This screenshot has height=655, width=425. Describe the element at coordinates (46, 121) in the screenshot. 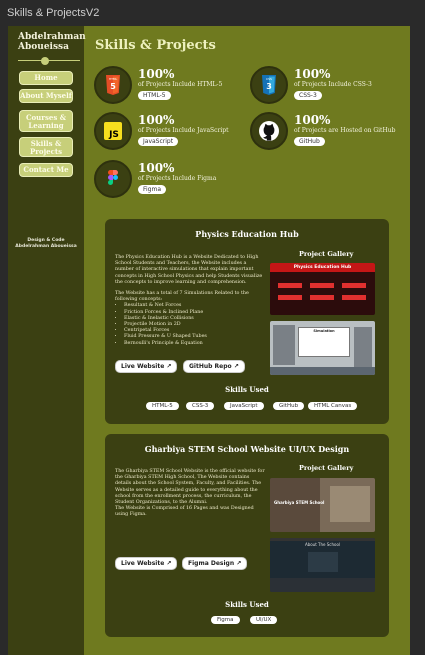

I see `nav-courses-learning: Courses & Learning` at that location.